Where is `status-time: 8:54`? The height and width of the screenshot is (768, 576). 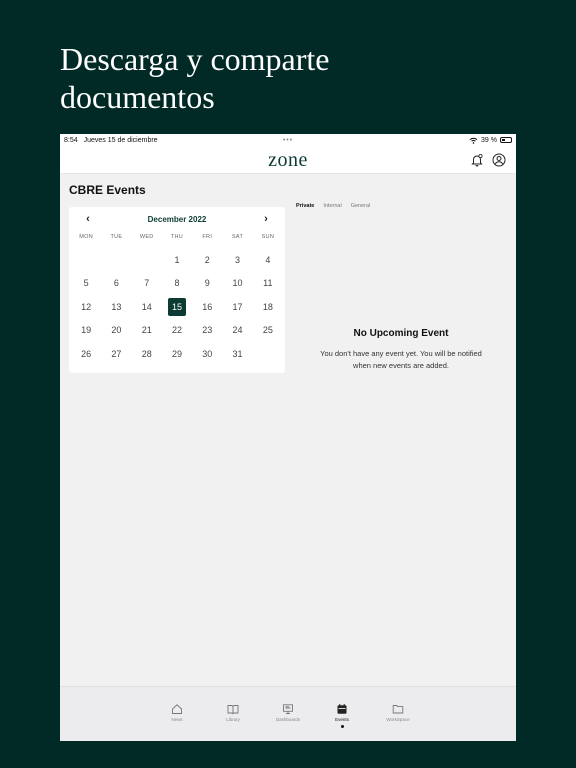
status-time: 8:54 is located at coordinates (71, 140).